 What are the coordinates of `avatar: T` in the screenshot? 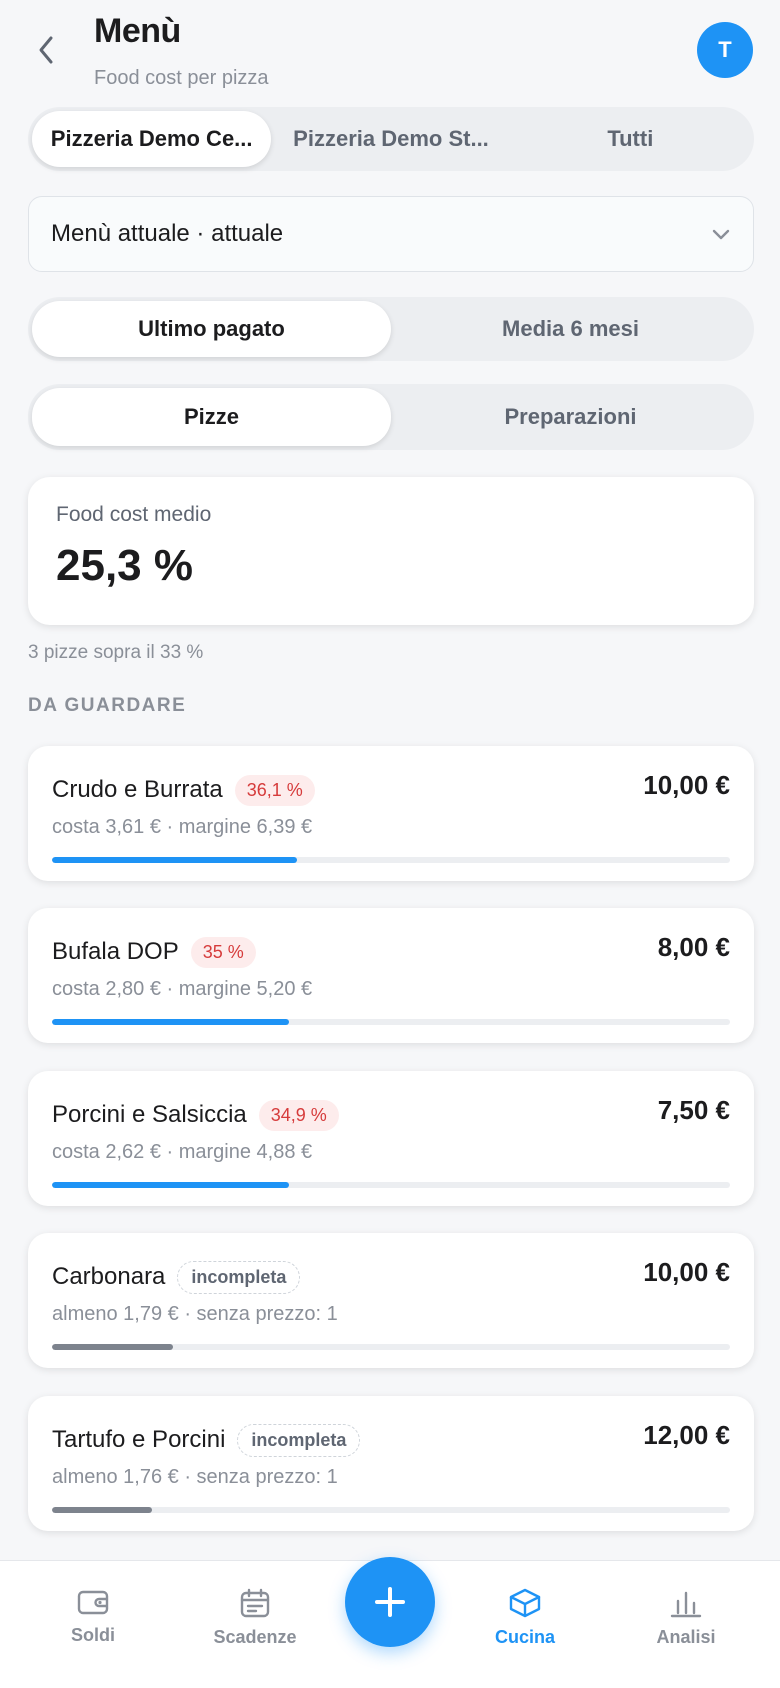 It's located at (725, 50).